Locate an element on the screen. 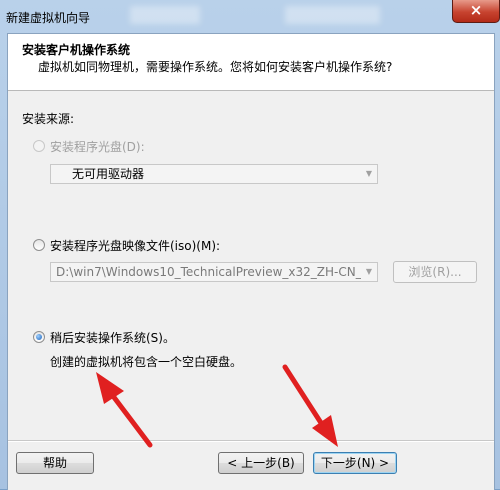 The height and width of the screenshot is (490, 500). wizard-header: 安装客户机操作系统 虚拟机如同物理机，需要操作系统。您将如何安装客户机操作系统? is located at coordinates (251, 62).